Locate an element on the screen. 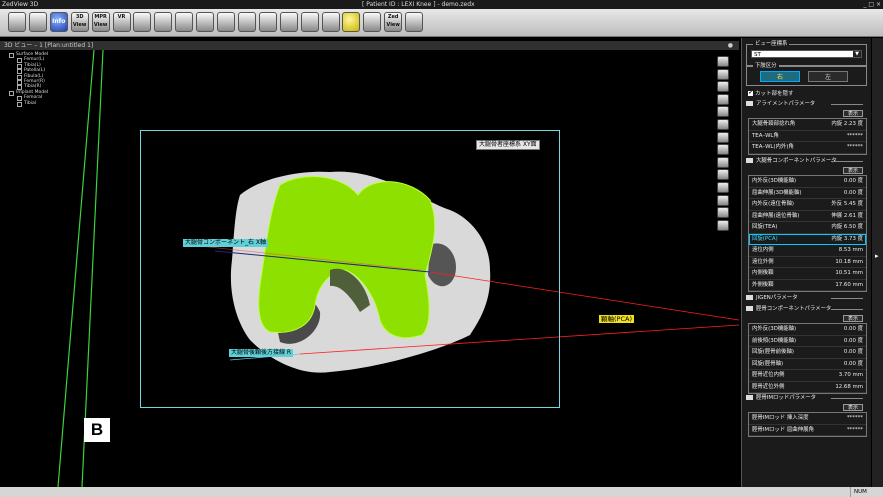 The image size is (883, 497). checkbox-check-icon: ✔ is located at coordinates (750, 93).